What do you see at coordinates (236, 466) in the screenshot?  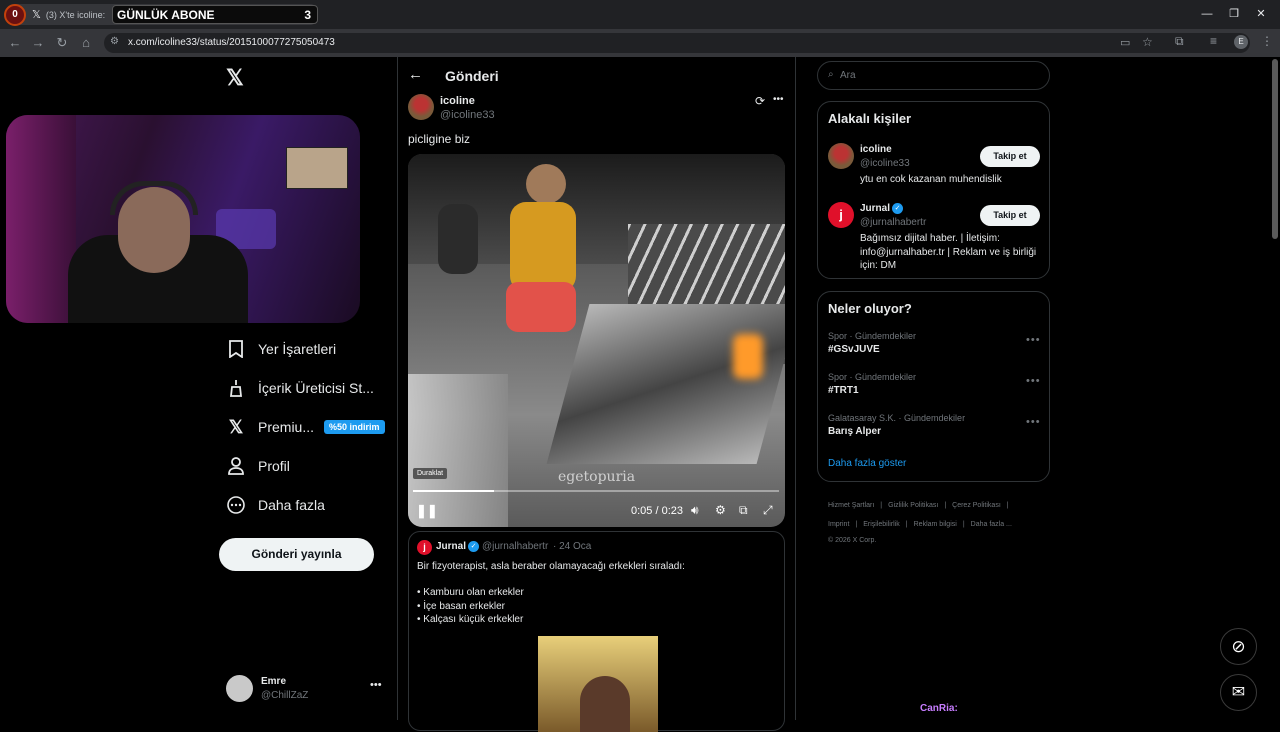 I see `profile-icon` at bounding box center [236, 466].